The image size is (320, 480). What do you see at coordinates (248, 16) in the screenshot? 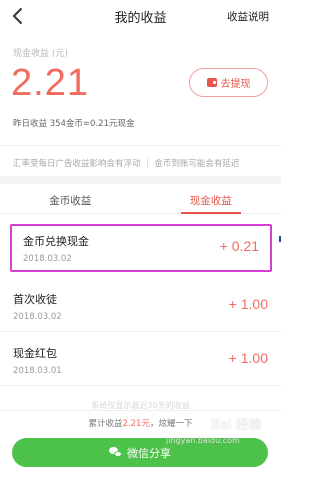
I see `earnings-info-link: 收益说明` at bounding box center [248, 16].